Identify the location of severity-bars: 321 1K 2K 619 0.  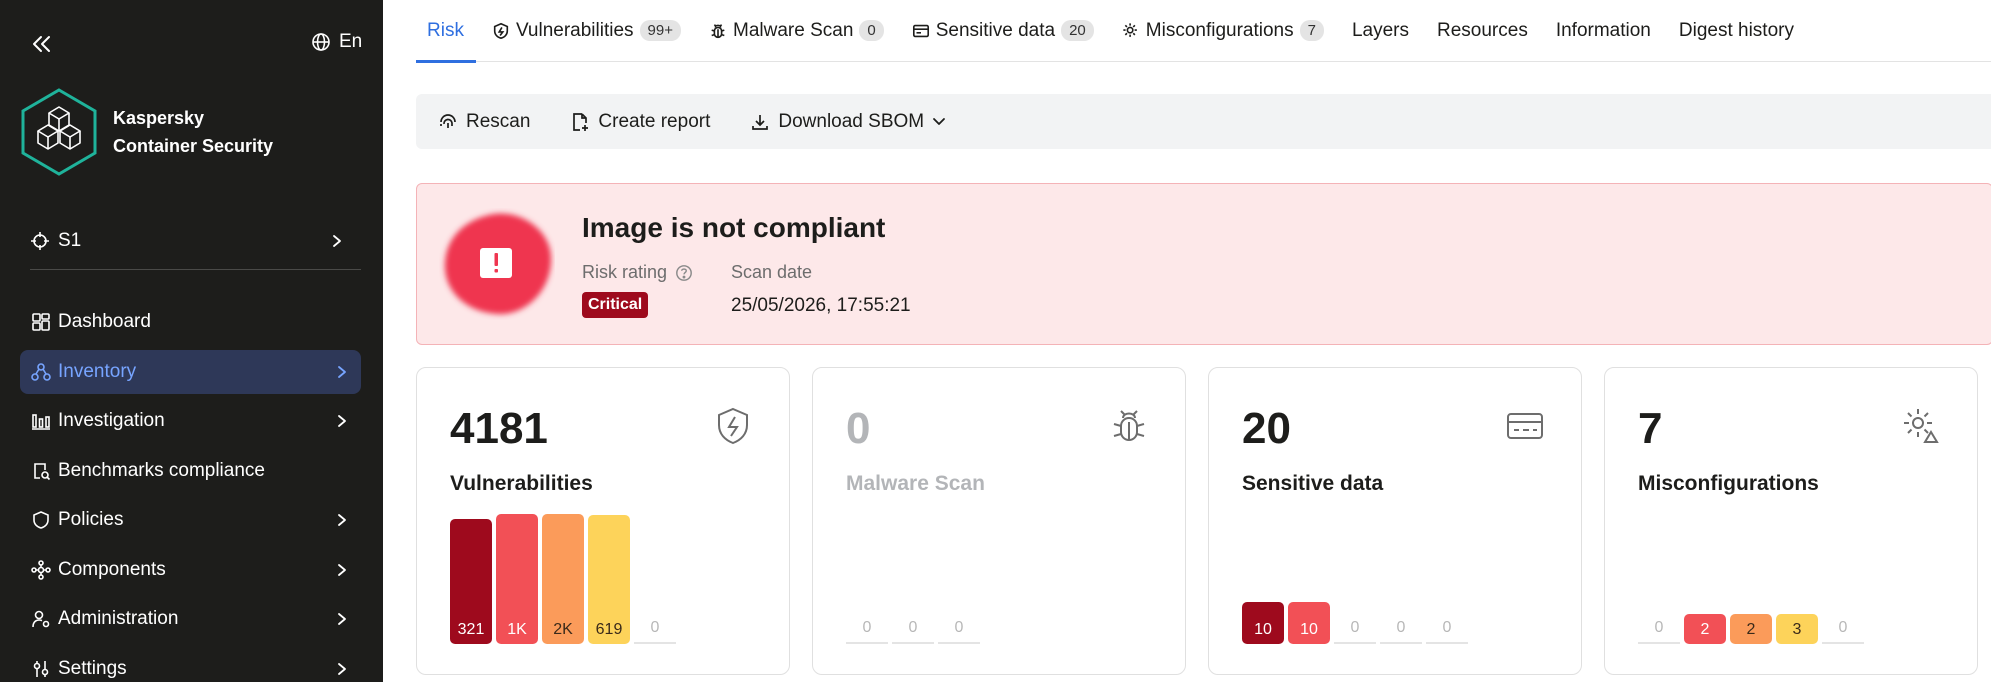
(563, 574).